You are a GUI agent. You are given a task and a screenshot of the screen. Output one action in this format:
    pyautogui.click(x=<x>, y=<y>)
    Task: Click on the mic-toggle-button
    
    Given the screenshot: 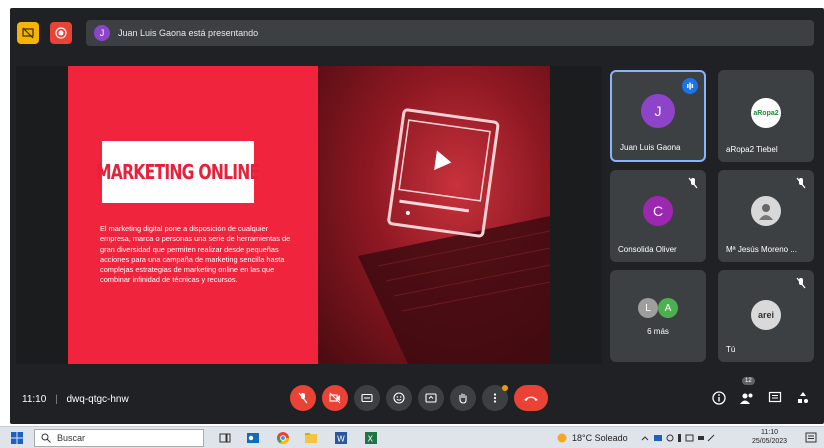 What is the action you would take?
    pyautogui.click(x=303, y=398)
    